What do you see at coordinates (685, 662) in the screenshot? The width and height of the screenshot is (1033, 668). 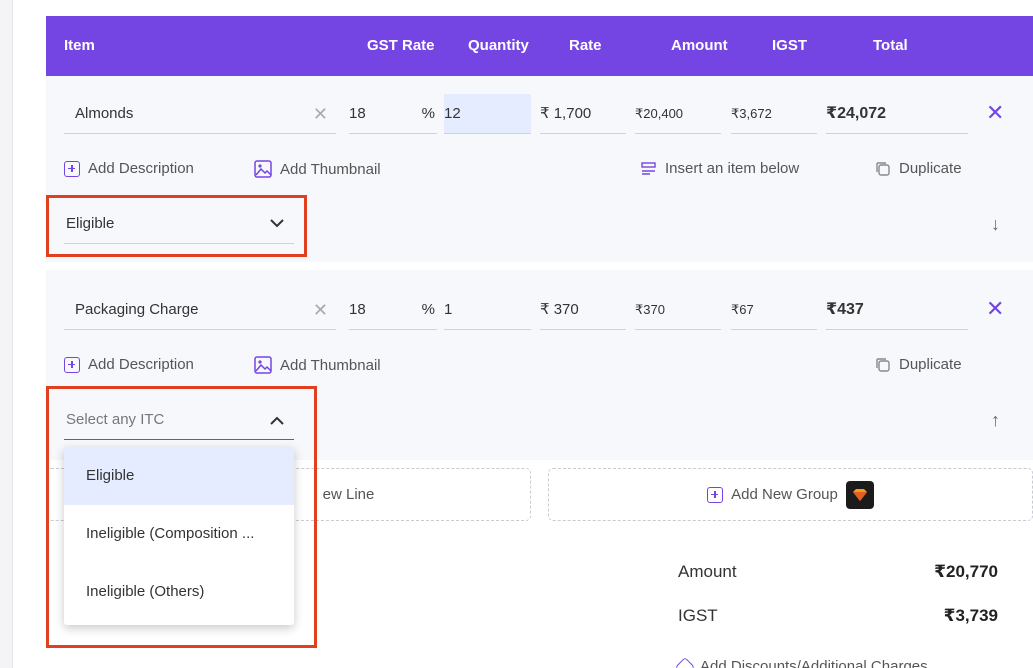 I see `tag-icon` at bounding box center [685, 662].